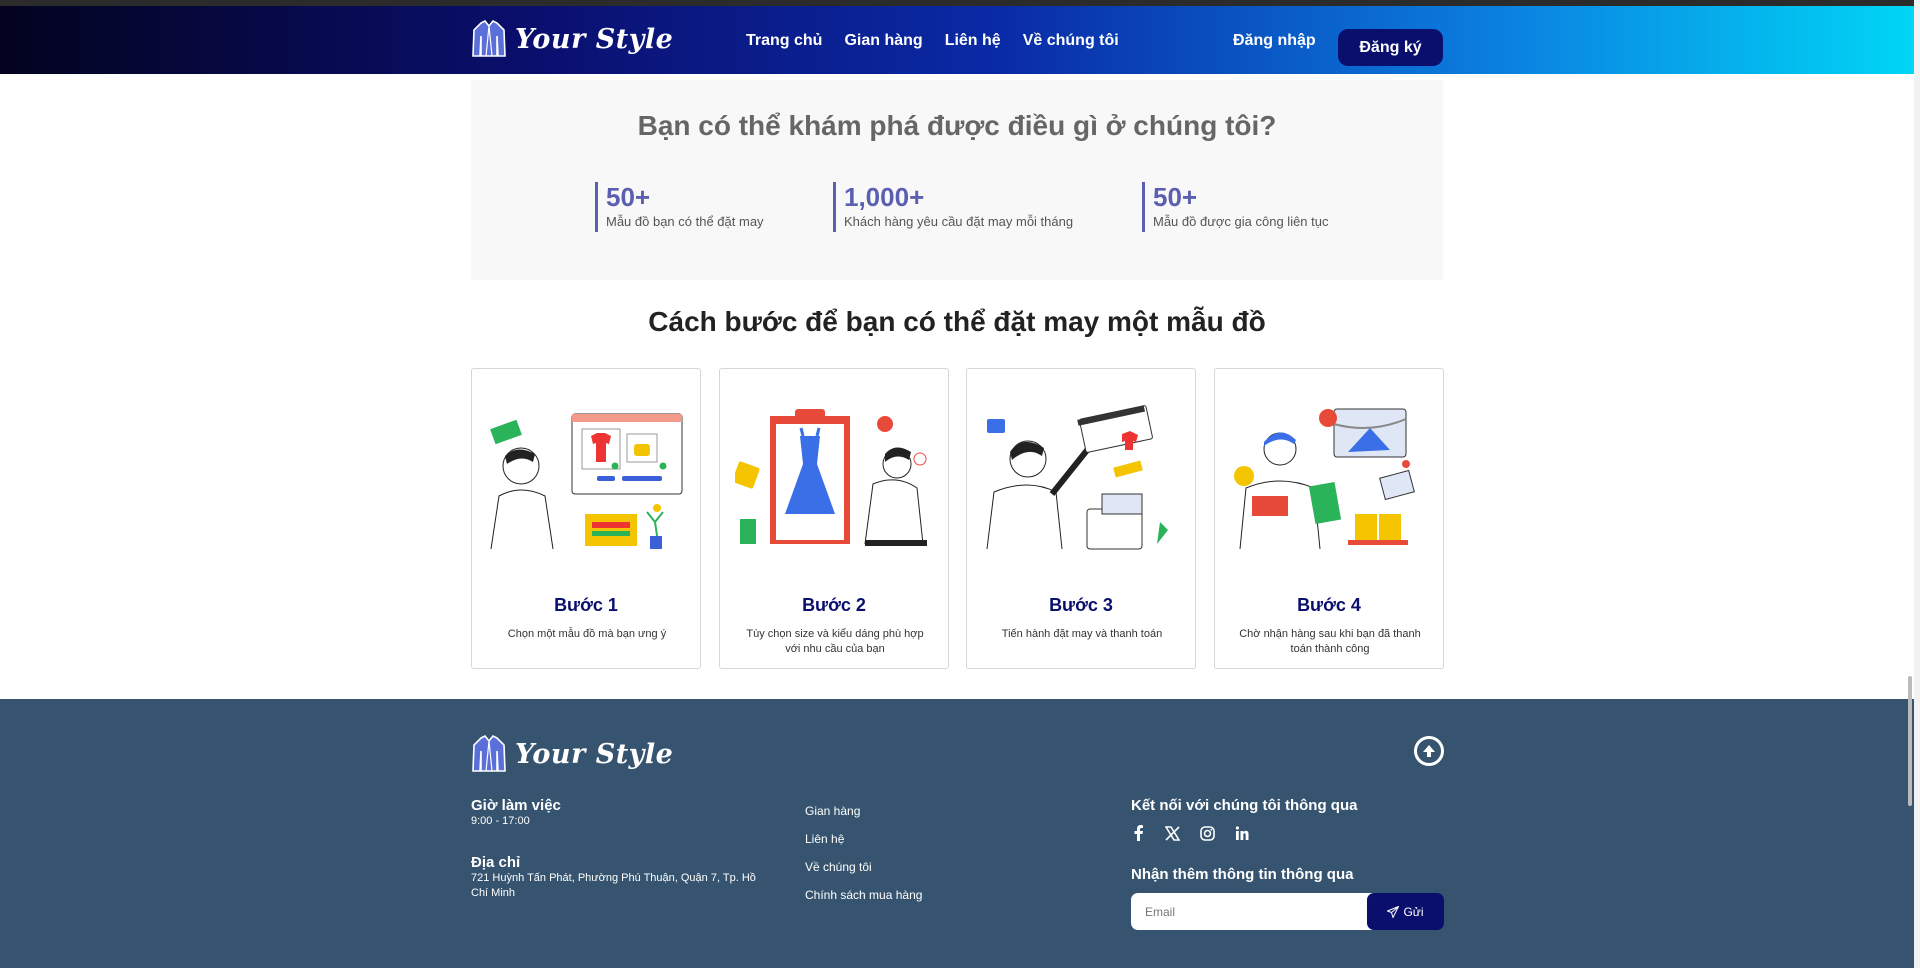 The width and height of the screenshot is (1920, 968). What do you see at coordinates (883, 41) in the screenshot?
I see `nav-shop: Gian hàng` at bounding box center [883, 41].